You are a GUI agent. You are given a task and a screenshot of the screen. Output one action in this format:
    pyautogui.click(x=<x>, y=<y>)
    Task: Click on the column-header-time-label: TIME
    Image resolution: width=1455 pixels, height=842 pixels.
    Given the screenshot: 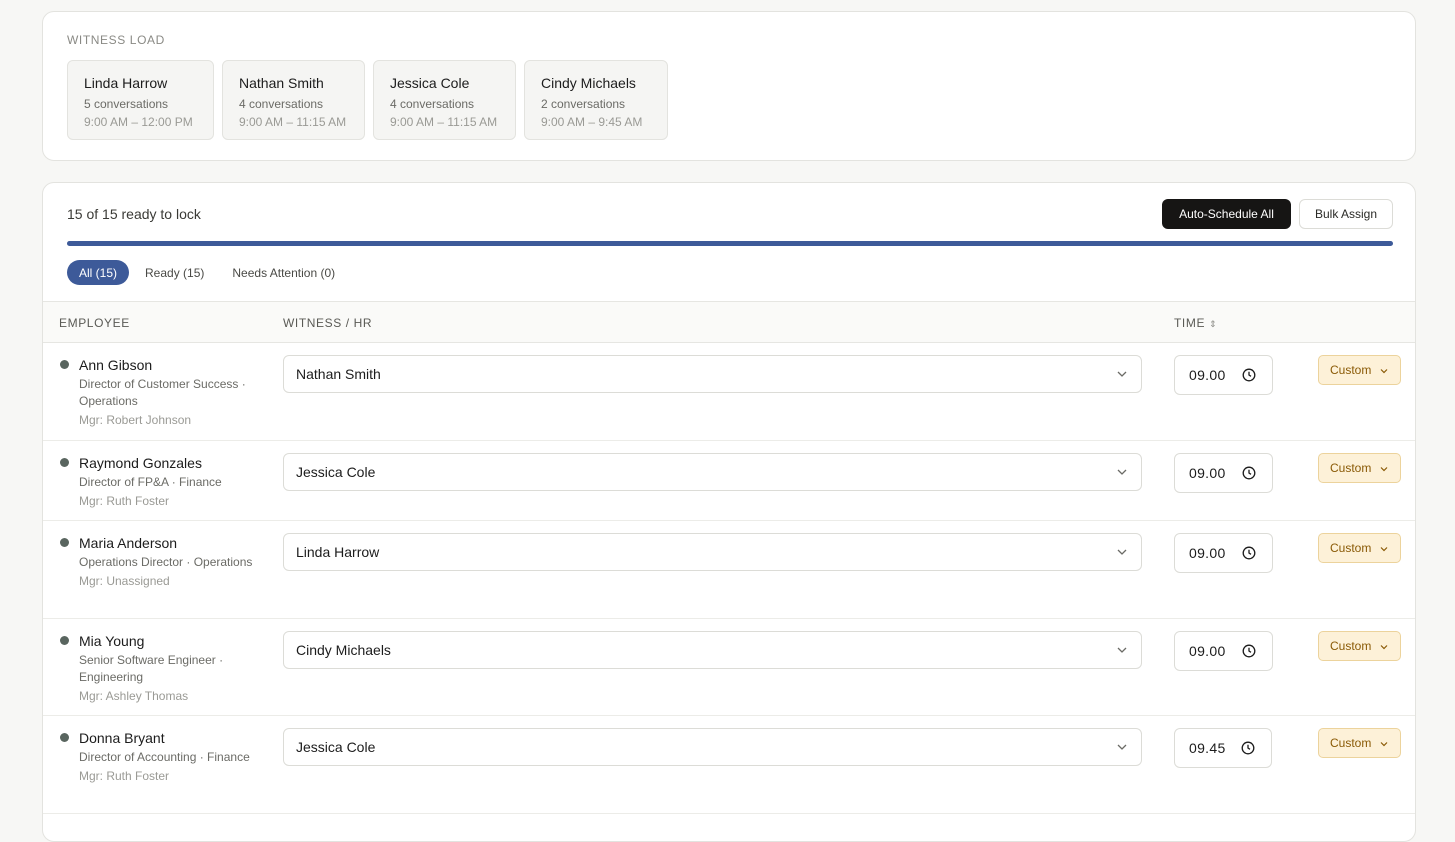 What is the action you would take?
    pyautogui.click(x=1190, y=323)
    